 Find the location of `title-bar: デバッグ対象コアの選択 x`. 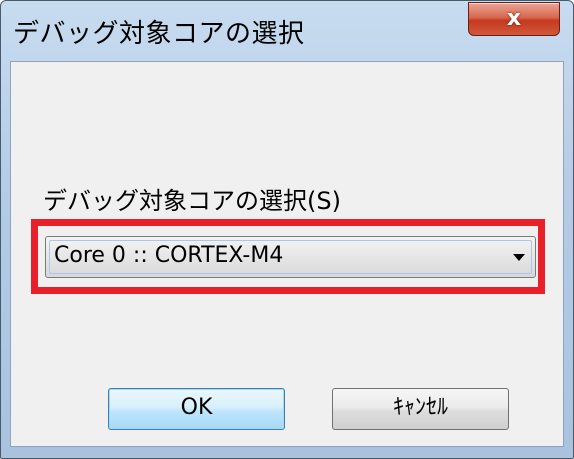

title-bar: デバッグ対象コアの選択 x is located at coordinates (287, 30).